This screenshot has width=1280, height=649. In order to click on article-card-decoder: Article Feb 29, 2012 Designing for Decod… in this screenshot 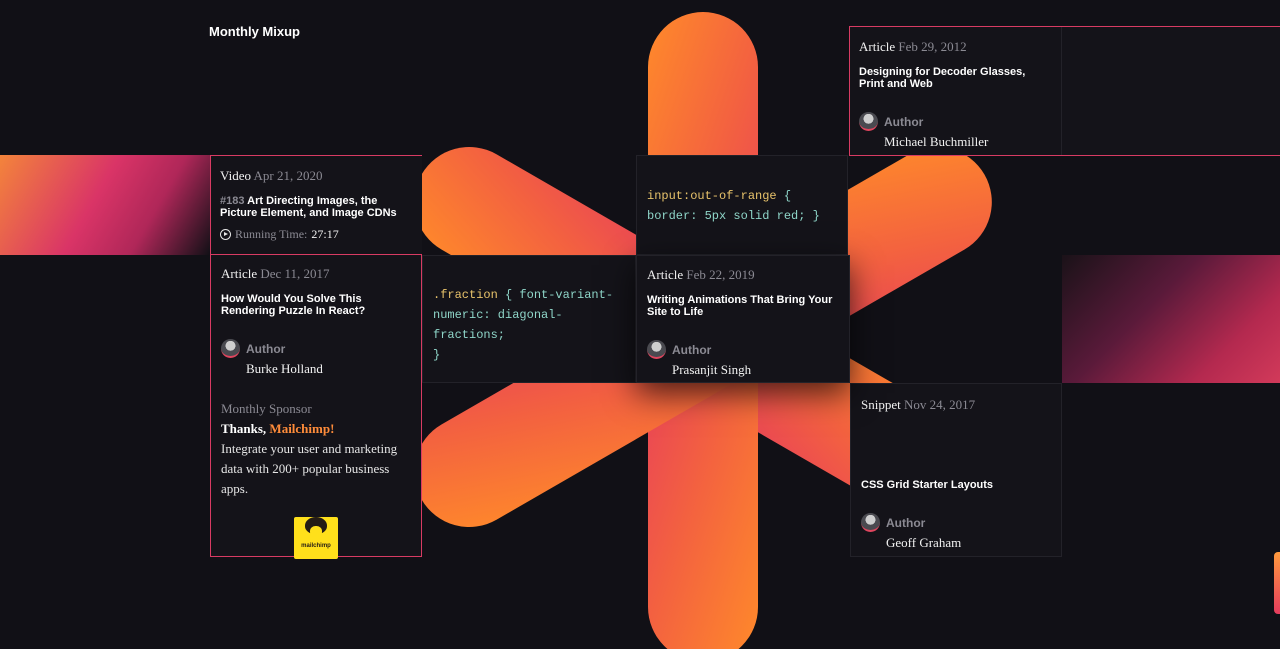, I will do `click(1064, 91)`.